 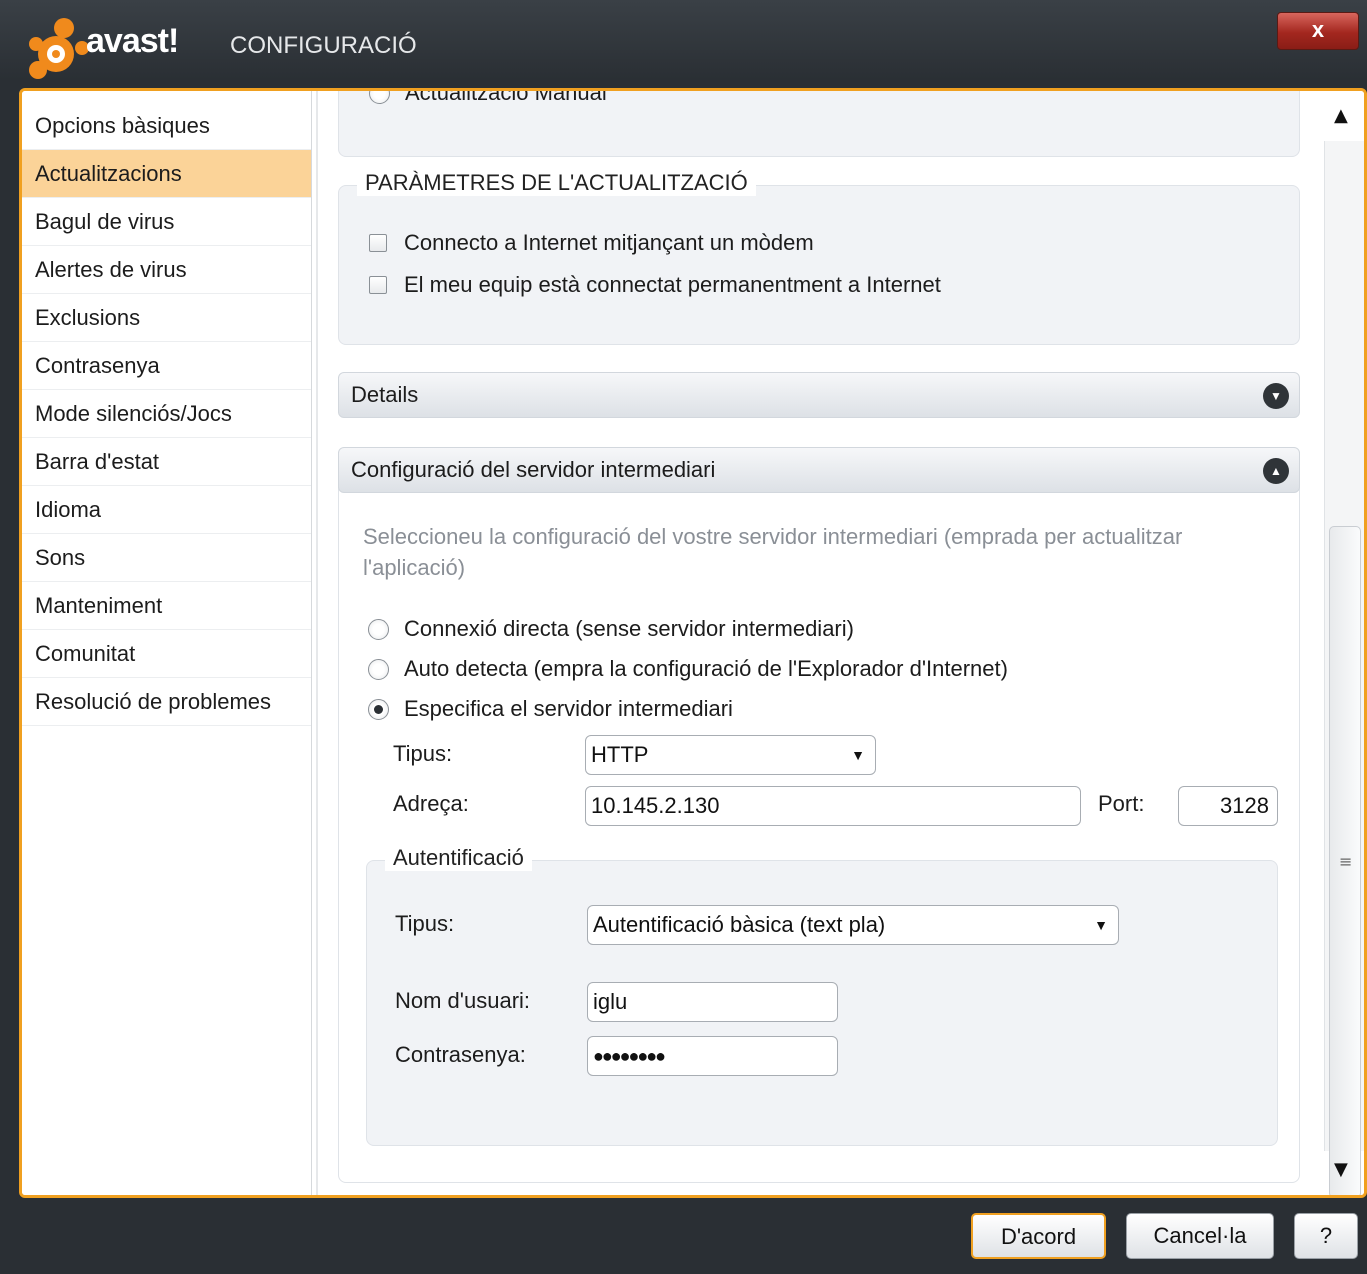 What do you see at coordinates (739, 924) in the screenshot?
I see `auth-type-value: Autentificació bàsica (text pla)` at bounding box center [739, 924].